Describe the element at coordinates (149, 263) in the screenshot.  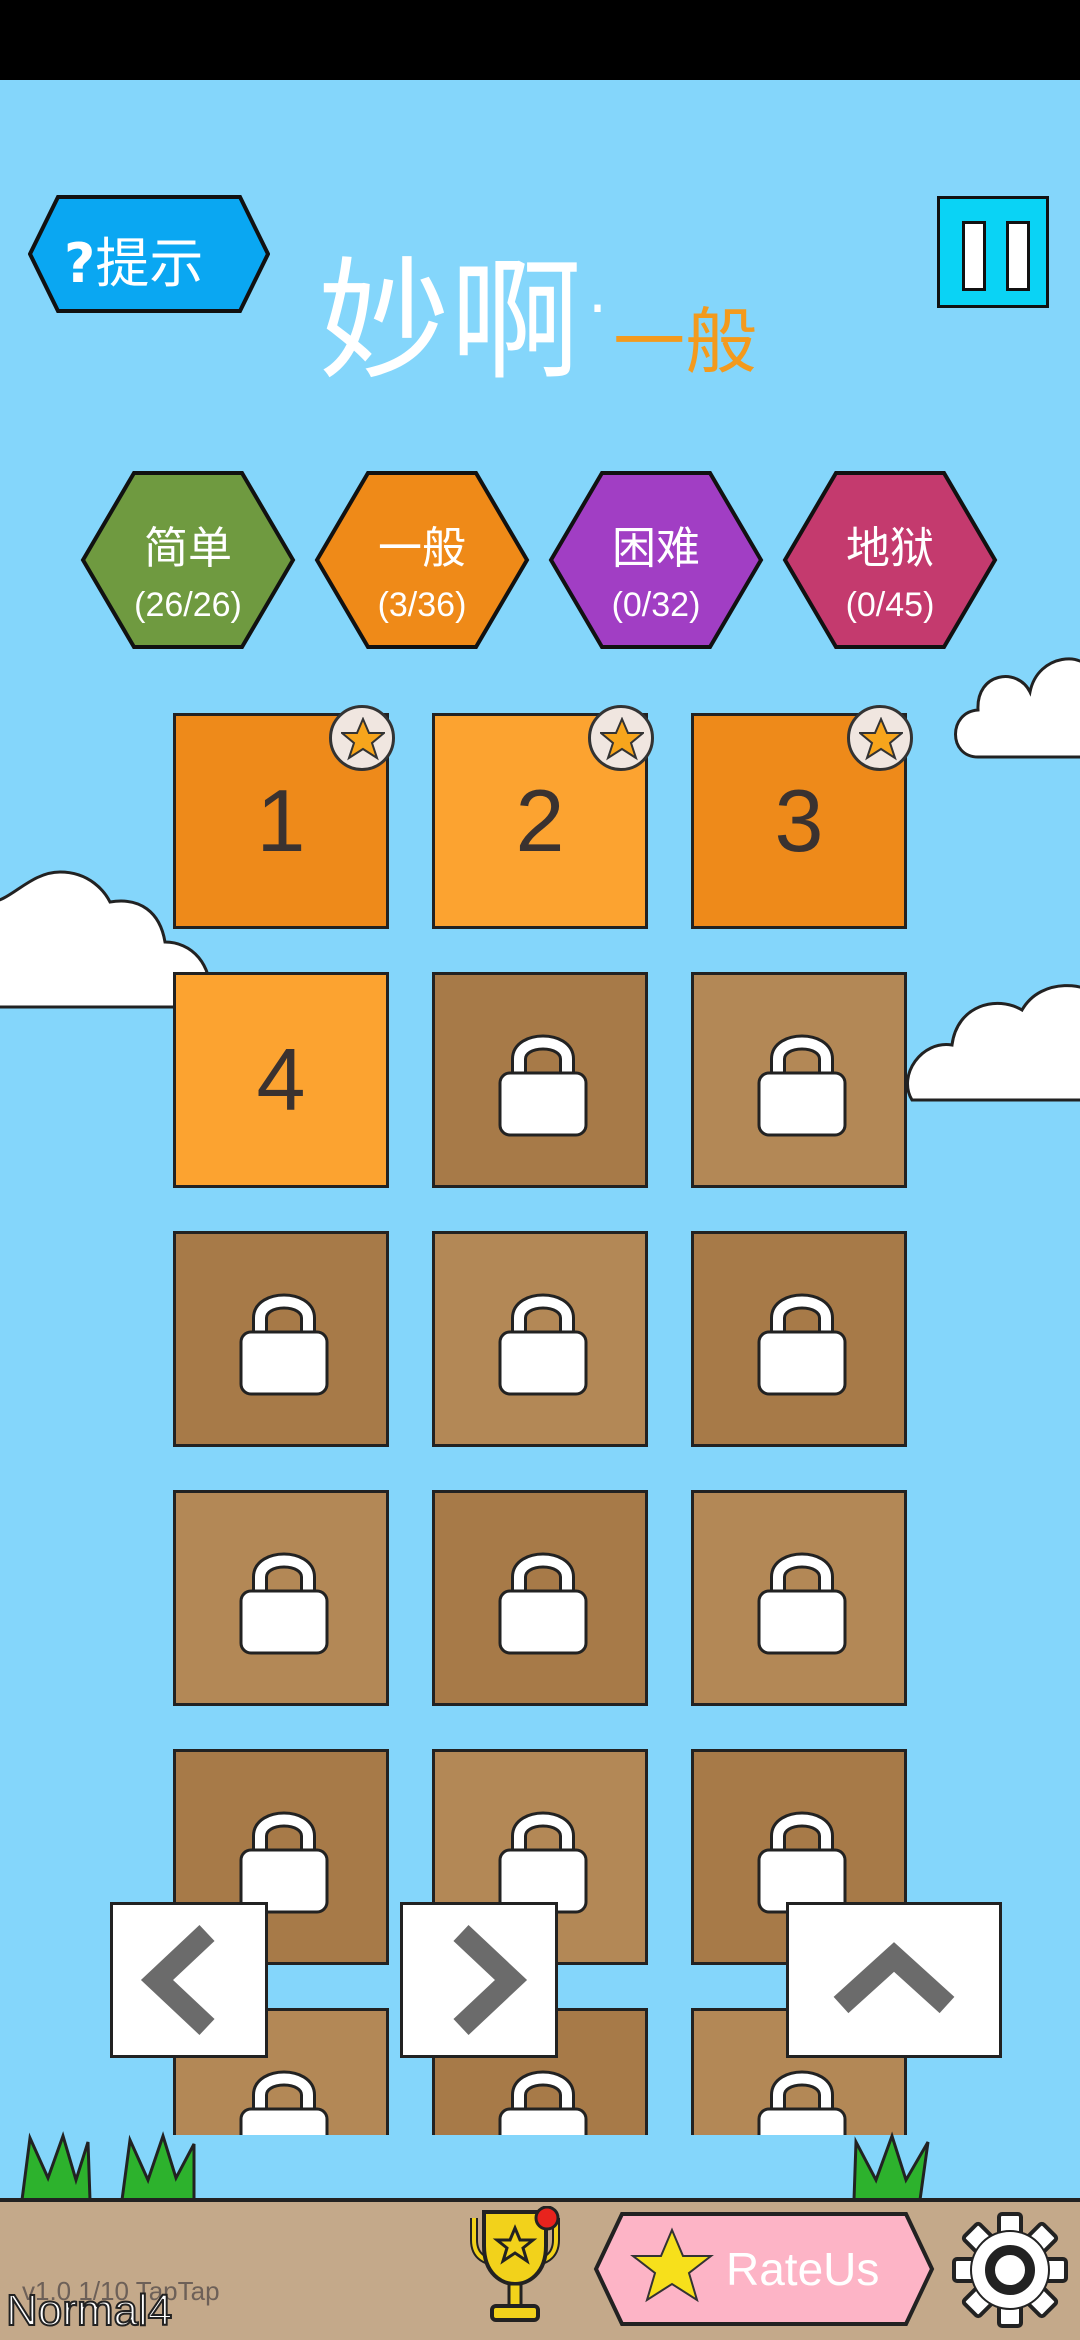
I see `hint-label: 提示` at that location.